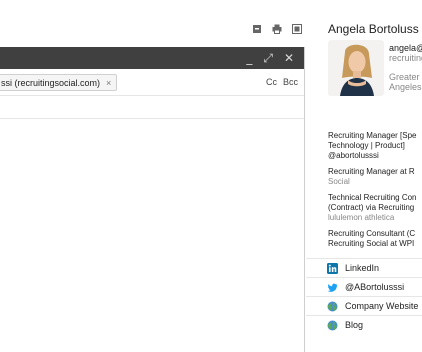 The height and width of the screenshot is (352, 422). I want to click on job-line: Recruiting Consultant (C, so click(372, 233).